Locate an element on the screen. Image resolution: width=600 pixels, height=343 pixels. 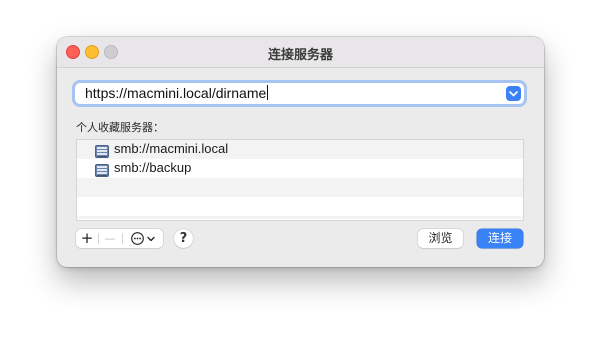
remove-favorite-button: — is located at coordinates (110, 238).